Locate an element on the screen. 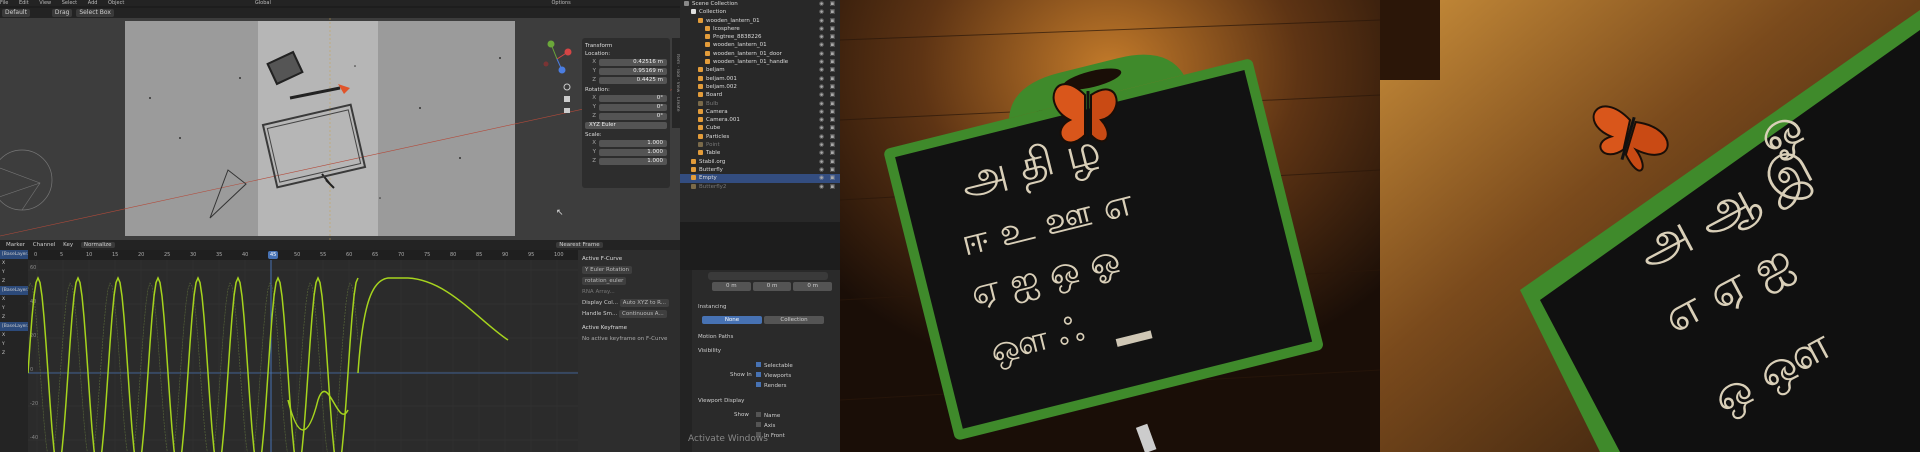  view-tools is located at coordinates (567, 100).